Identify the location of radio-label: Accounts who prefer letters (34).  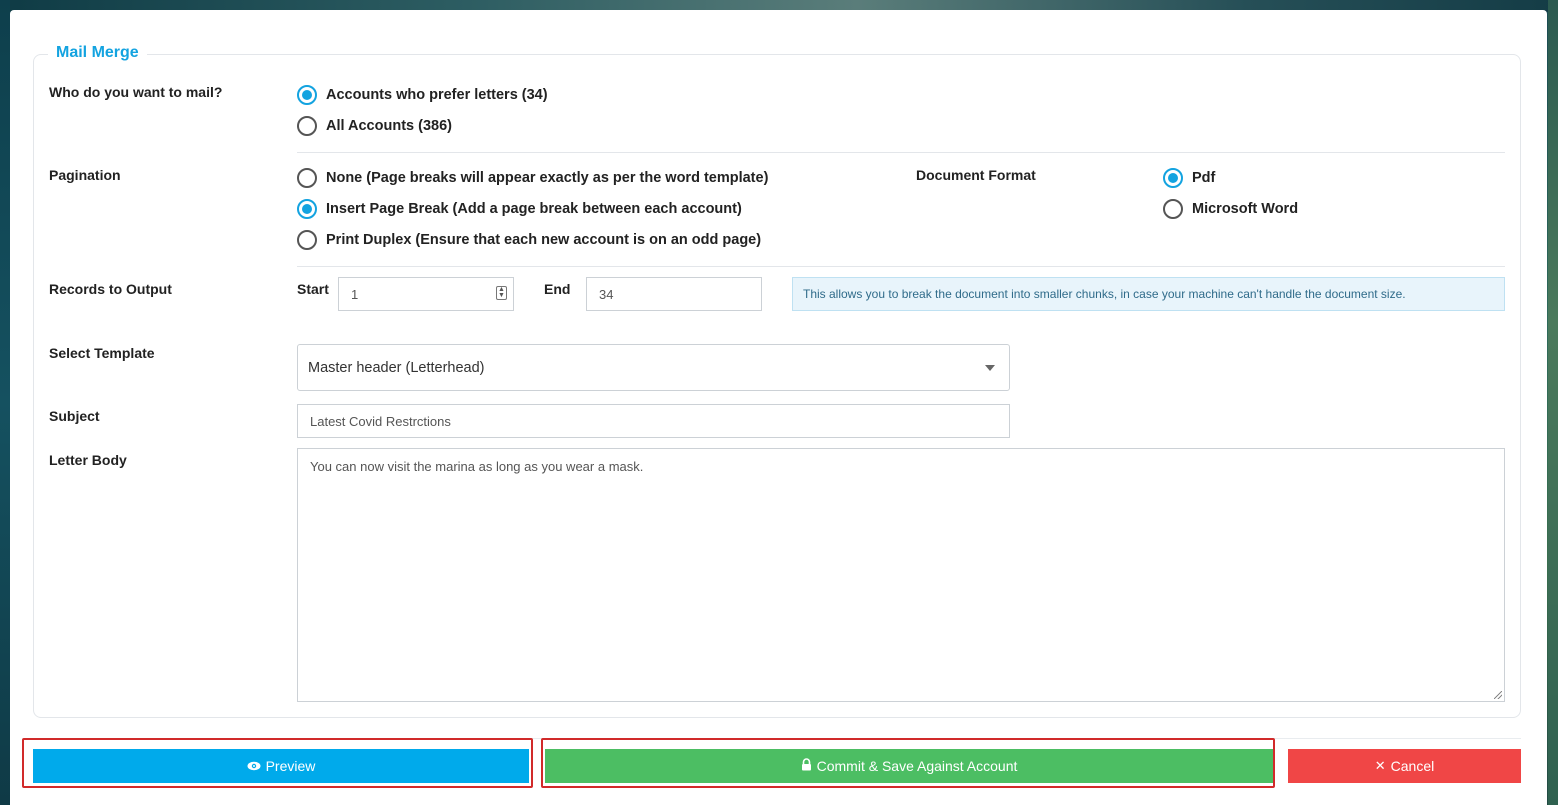
(437, 95).